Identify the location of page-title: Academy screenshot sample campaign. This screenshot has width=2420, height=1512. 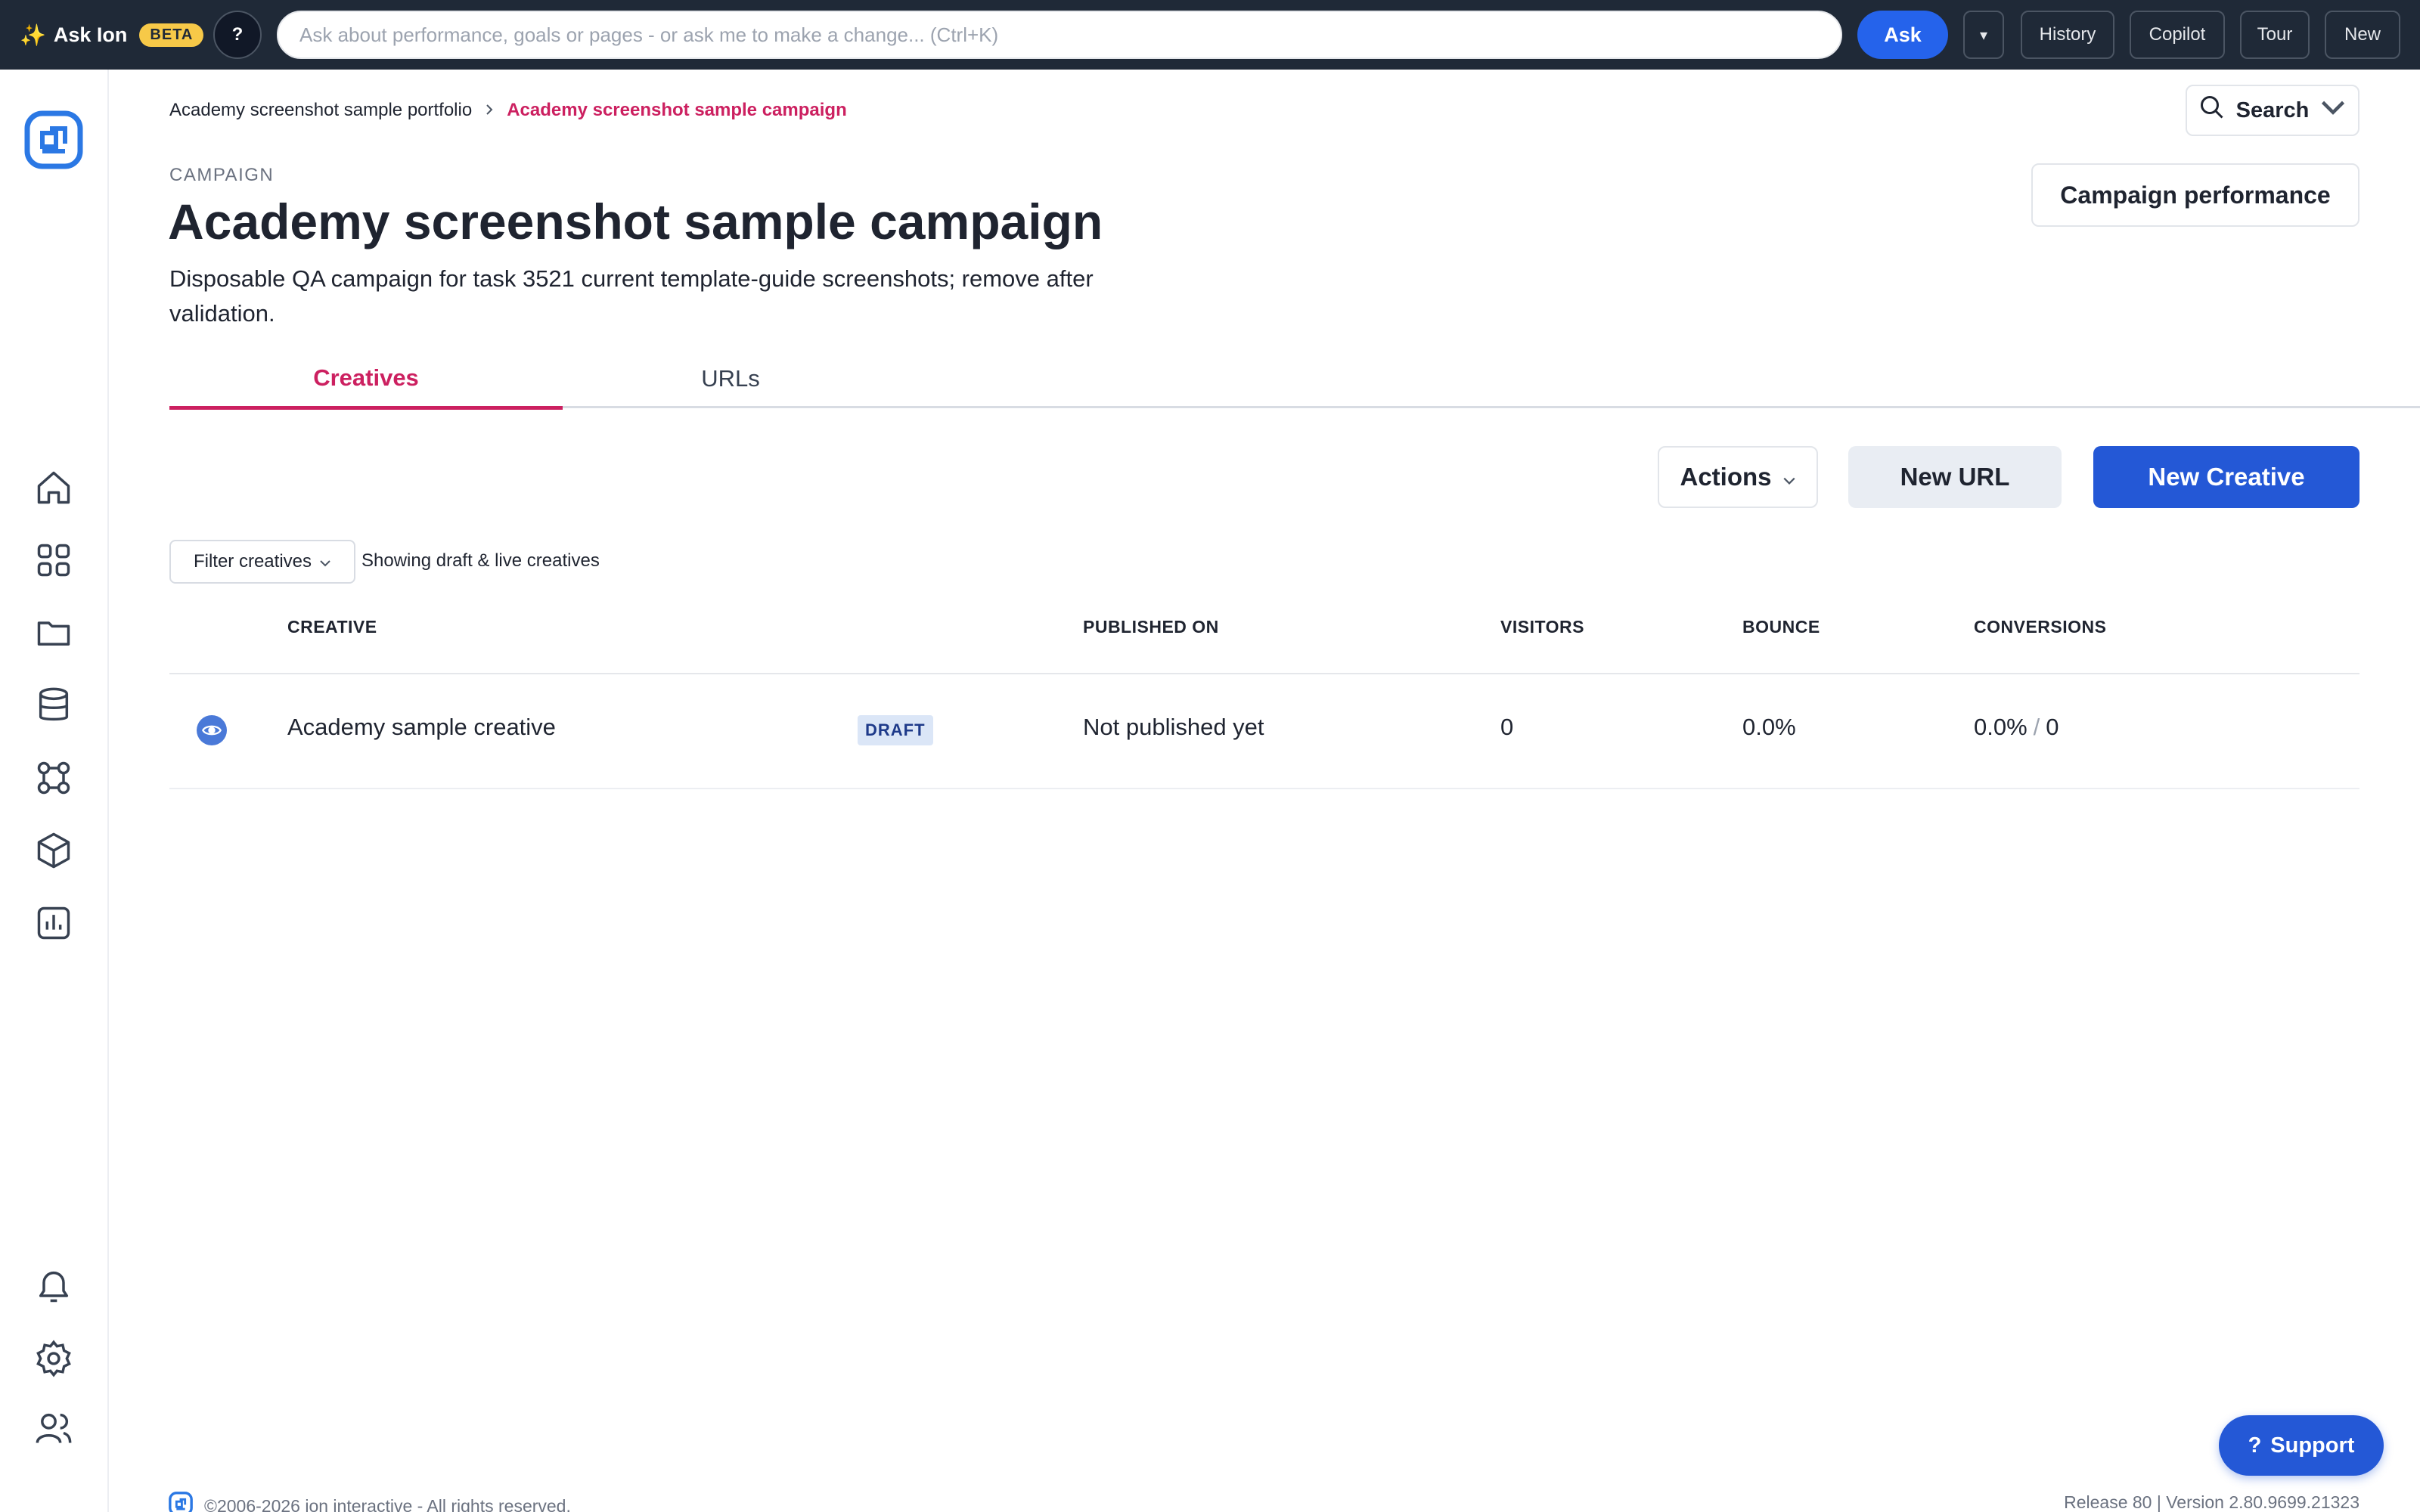
(635, 221).